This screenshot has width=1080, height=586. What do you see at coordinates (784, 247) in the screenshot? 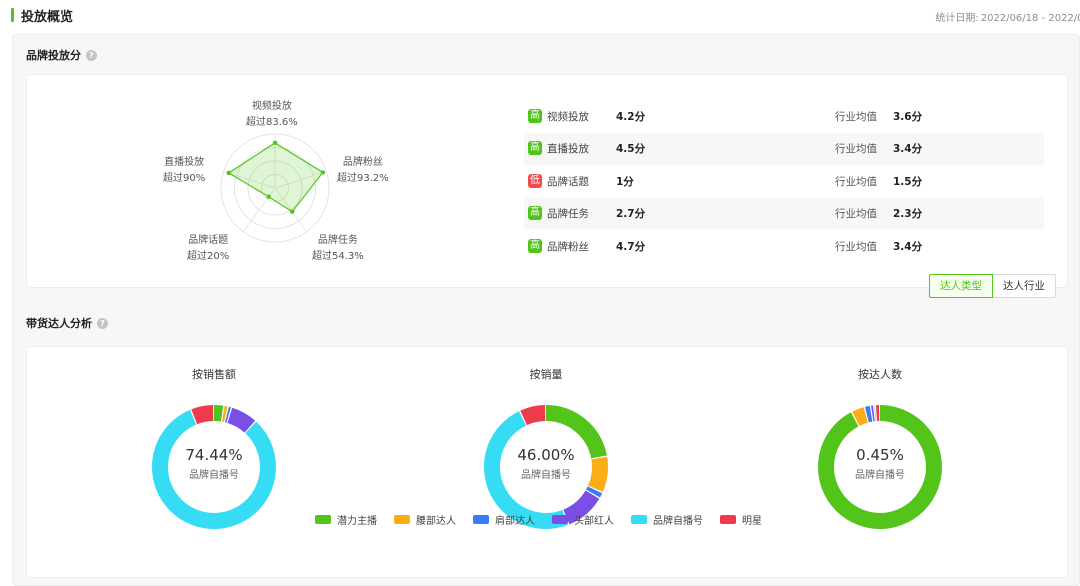
I see `score-row: 高 品牌粉丝 4.7分 行业均值 3.4分` at bounding box center [784, 247].